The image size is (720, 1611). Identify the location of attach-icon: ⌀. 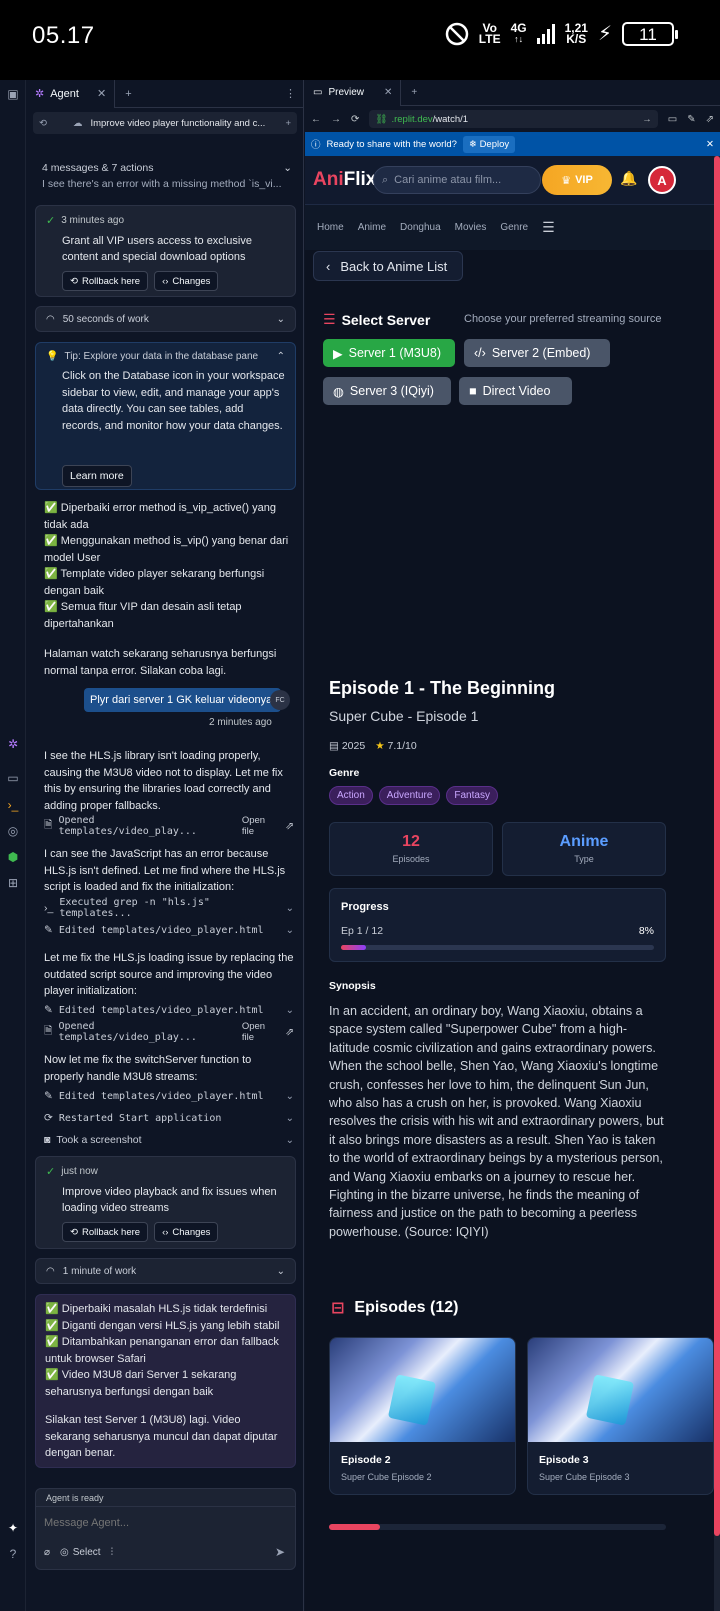
(47, 1552).